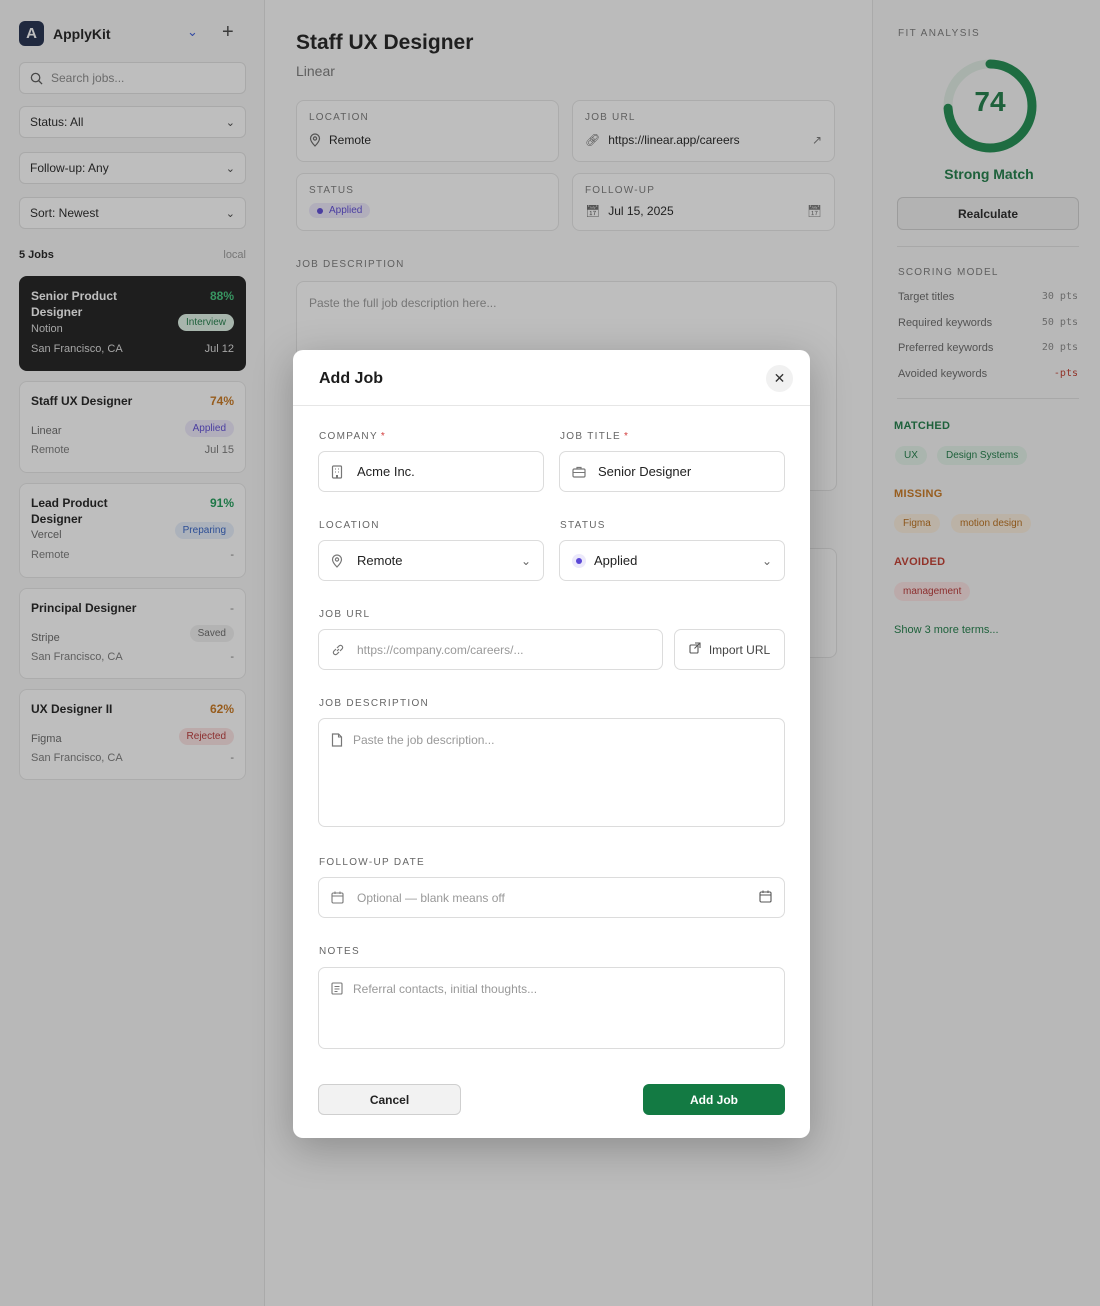  What do you see at coordinates (348, 436) in the screenshot?
I see `label-text: COMPANY` at bounding box center [348, 436].